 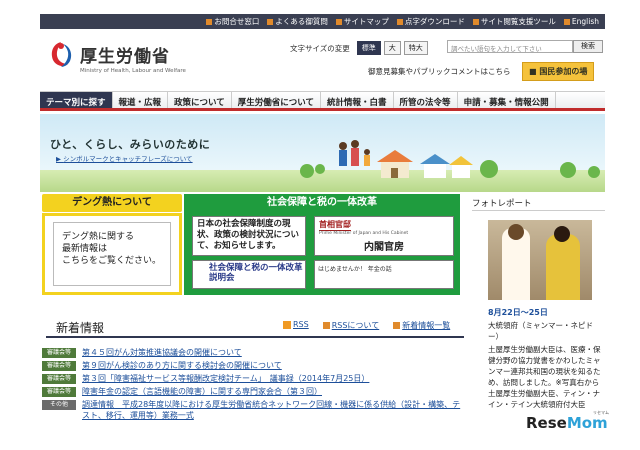 What do you see at coordinates (296, 325) in the screenshot?
I see `rss-link: RSS` at bounding box center [296, 325].